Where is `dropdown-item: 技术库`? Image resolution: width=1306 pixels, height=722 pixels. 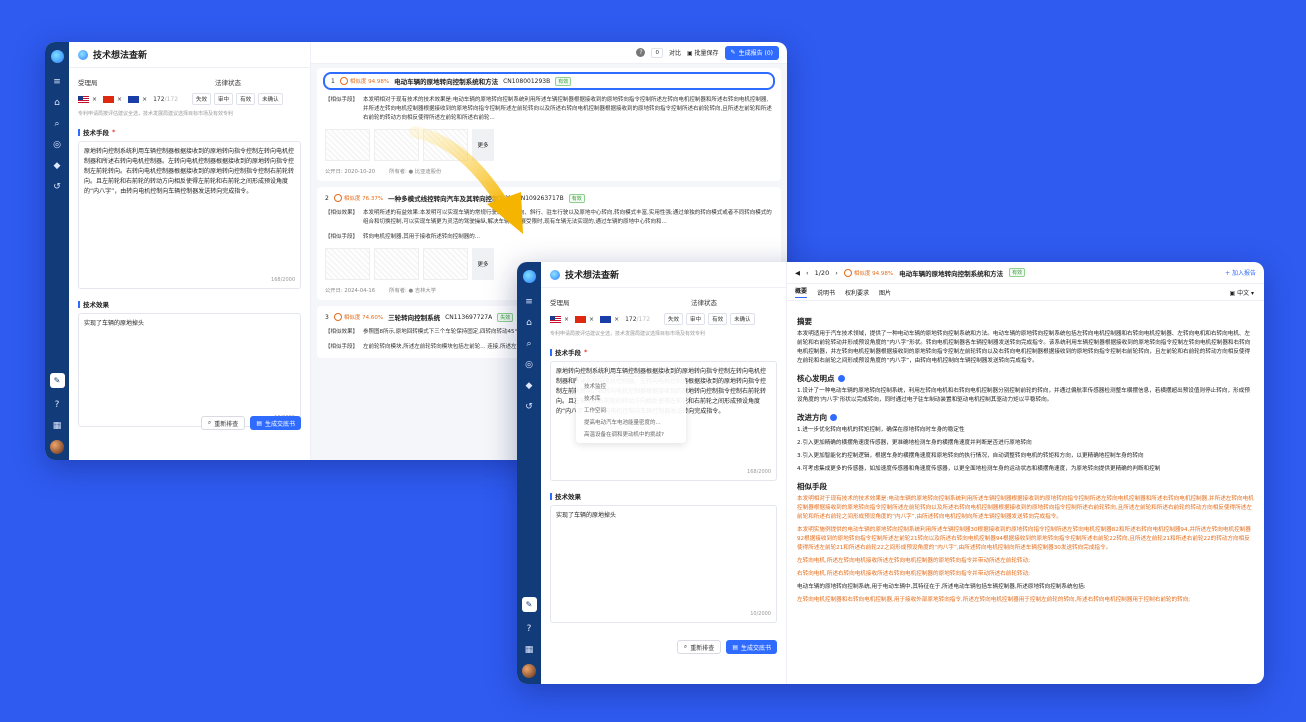
dropdown-item: 技术库 is located at coordinates (631, 398).